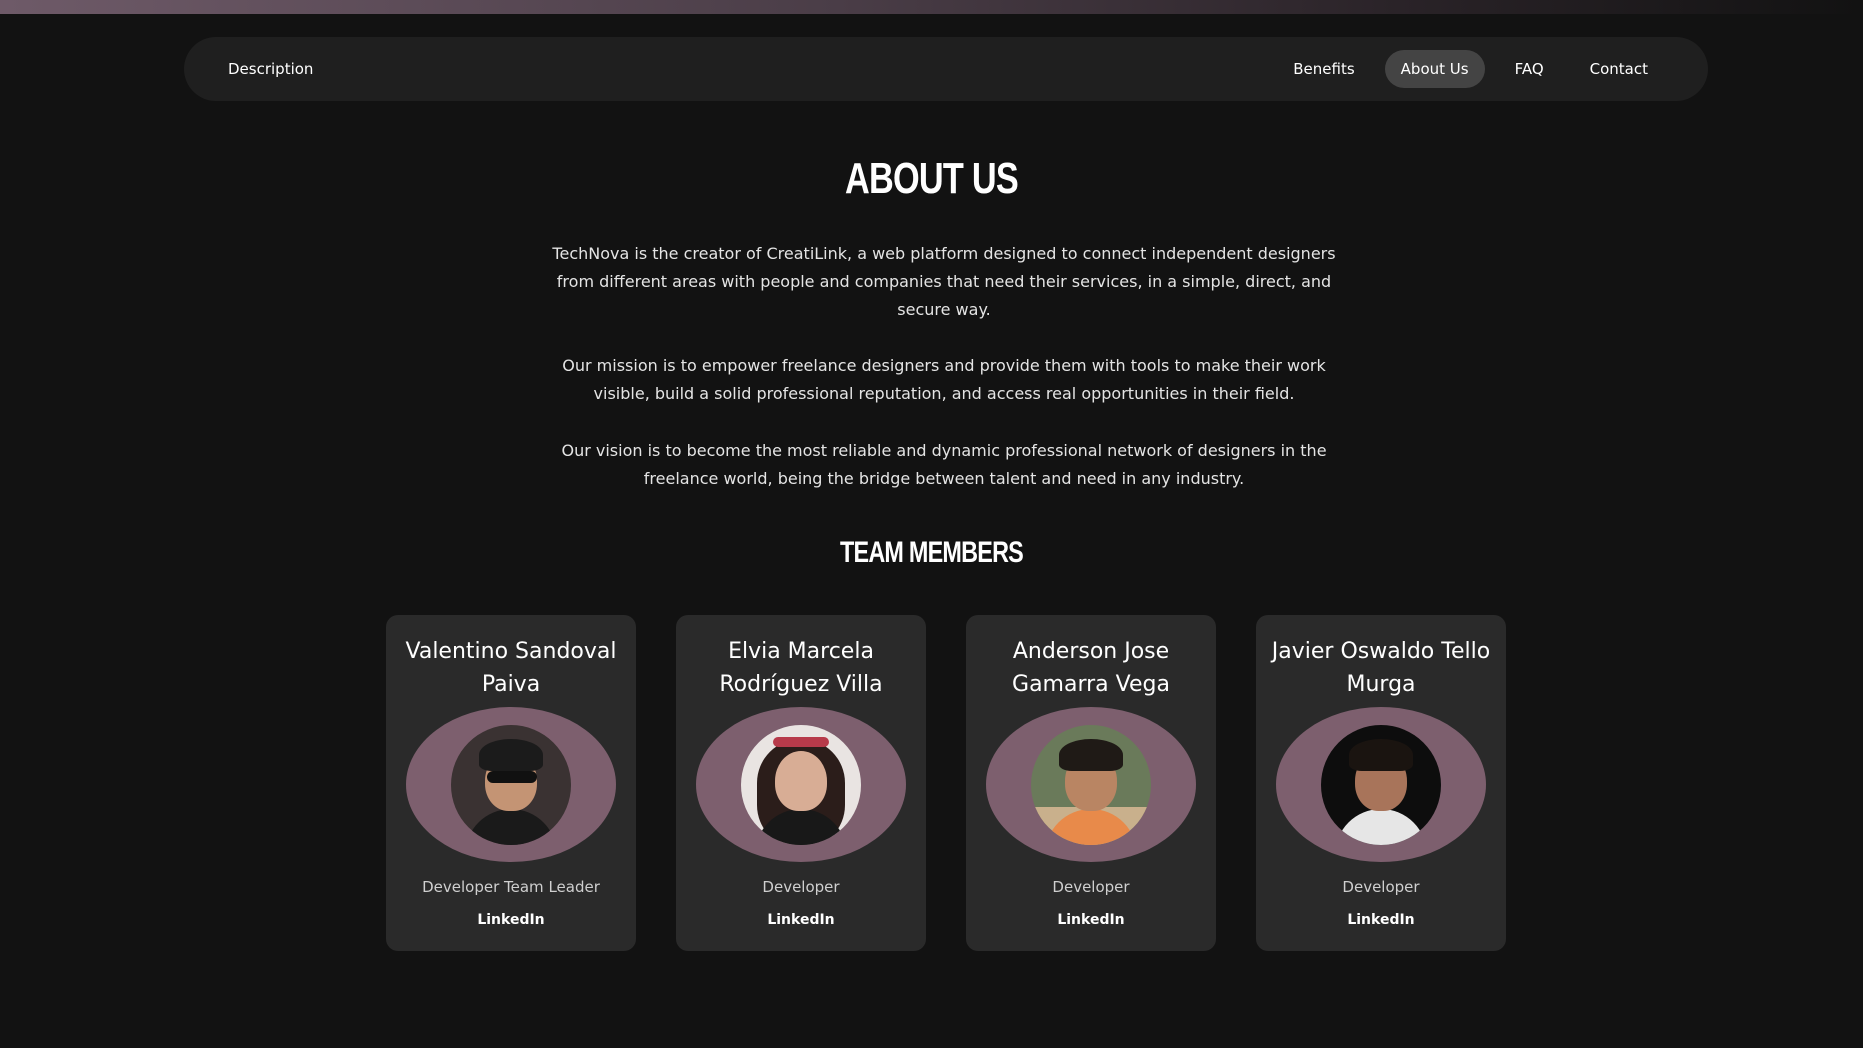  I want to click on nav-link-description: Description, so click(270, 69).